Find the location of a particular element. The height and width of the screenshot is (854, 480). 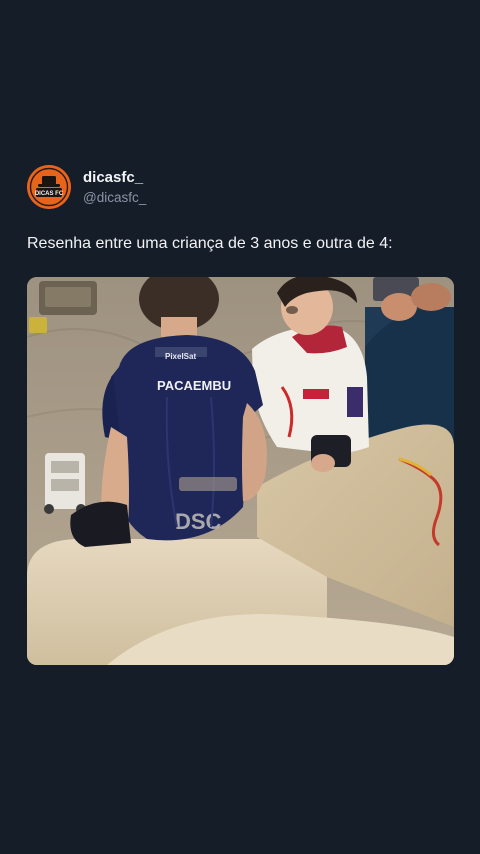

jersey-top-sponsor: PixelSat is located at coordinates (180, 356).